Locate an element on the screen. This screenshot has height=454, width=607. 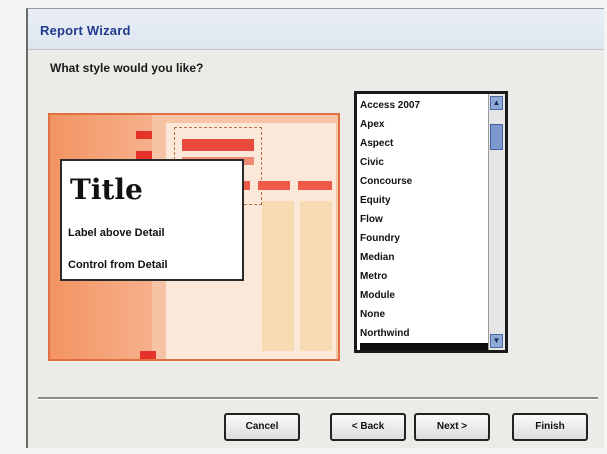
style-list-item: Module is located at coordinates (432, 295).